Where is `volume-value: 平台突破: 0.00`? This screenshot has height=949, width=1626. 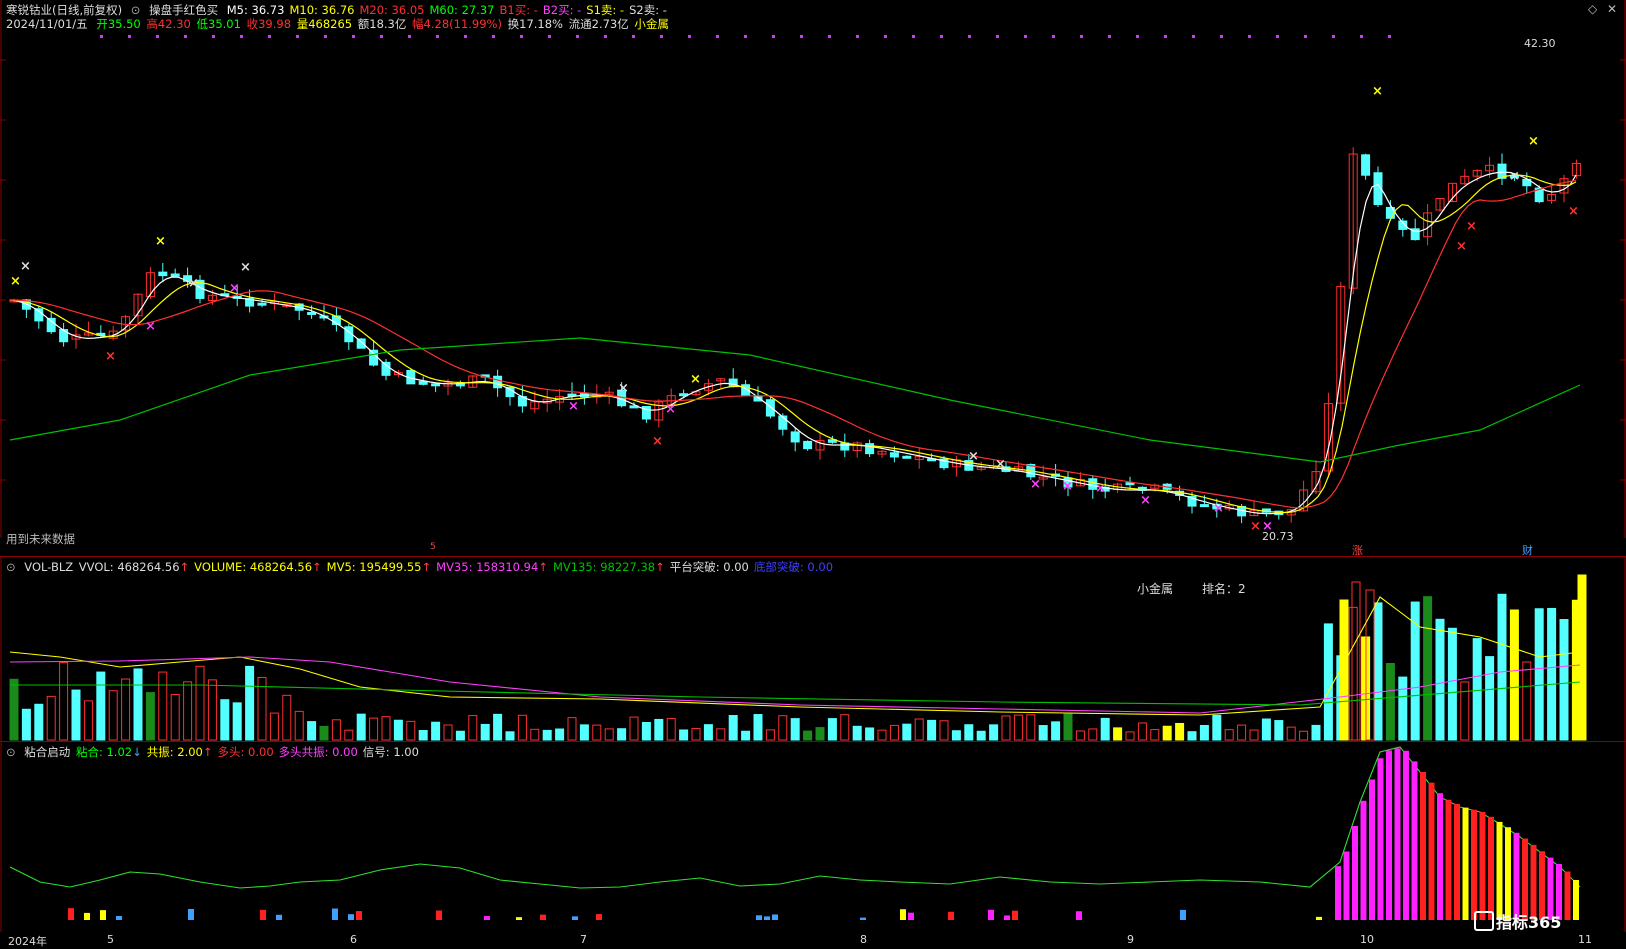
volume-value: 平台突破: 0.00 is located at coordinates (709, 567).